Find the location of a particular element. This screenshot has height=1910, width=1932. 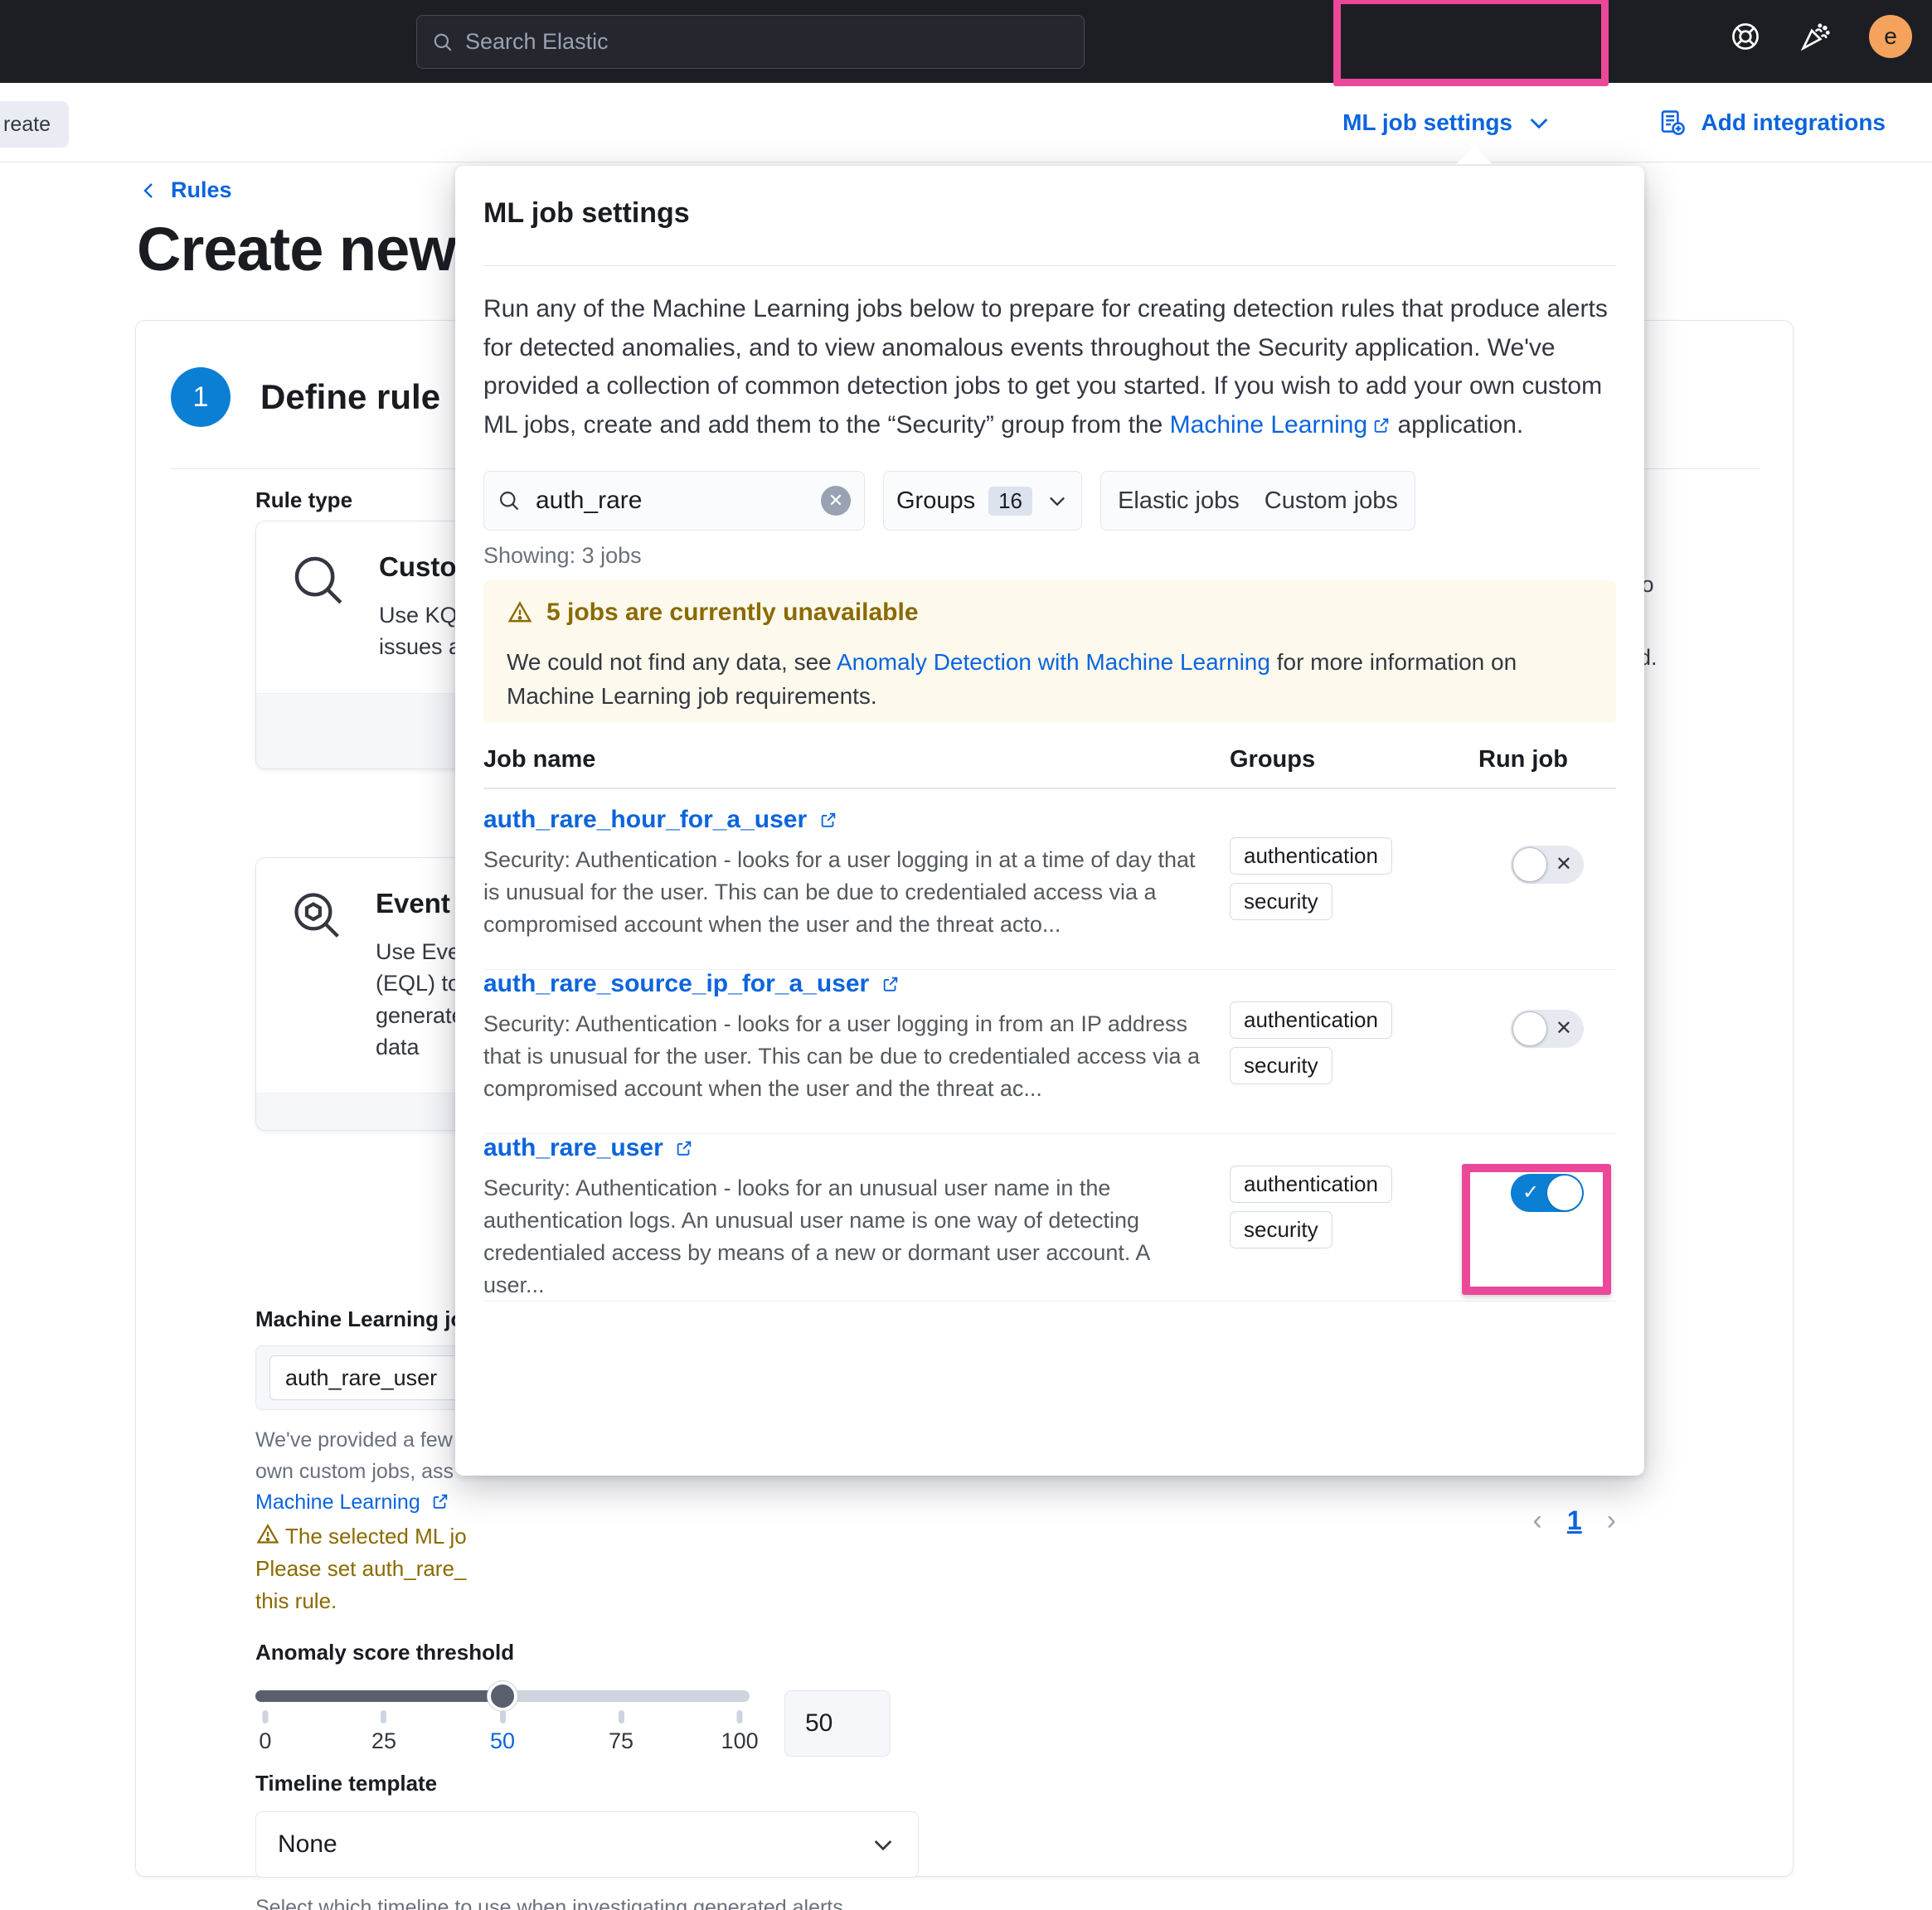

global-top-nav: Search Elastic e is located at coordinates (966, 41).